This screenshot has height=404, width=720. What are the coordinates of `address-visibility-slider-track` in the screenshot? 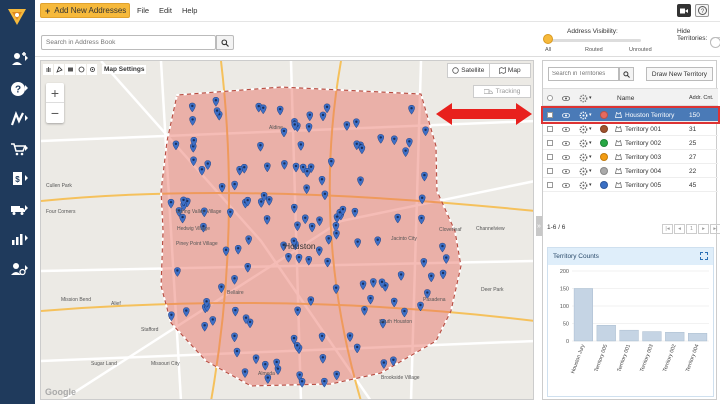 It's located at (593, 40).